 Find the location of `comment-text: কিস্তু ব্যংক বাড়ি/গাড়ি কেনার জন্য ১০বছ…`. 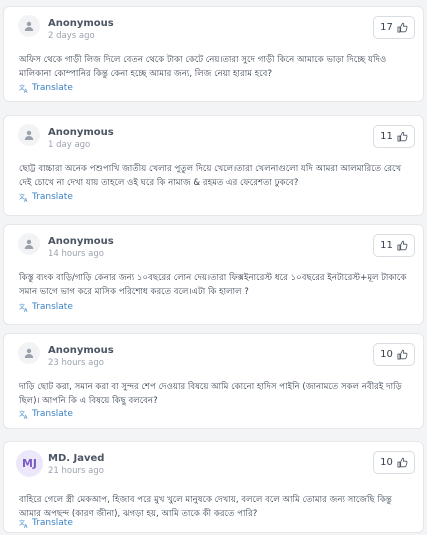

comment-text: কিস্তু ব্যংক বাড়ি/গাড়ি কেনার জন্য ১০বছ… is located at coordinates (213, 285).